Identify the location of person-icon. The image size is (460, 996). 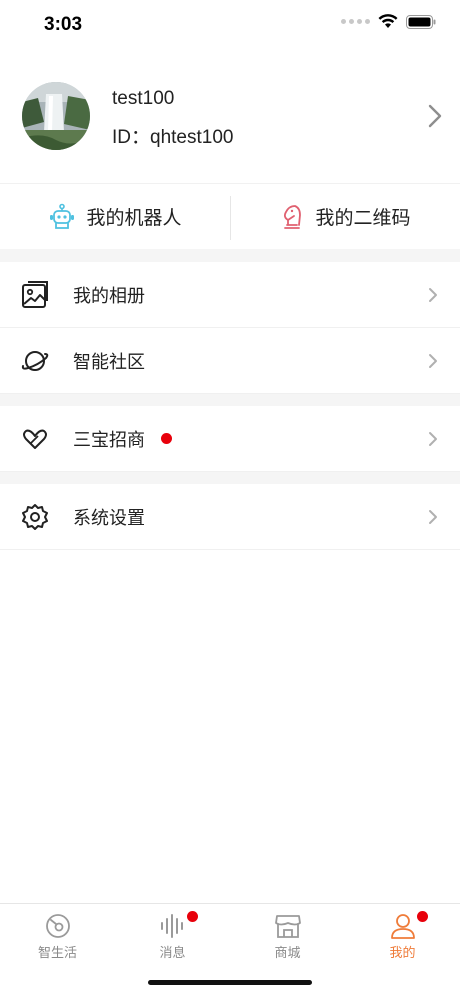
(403, 926).